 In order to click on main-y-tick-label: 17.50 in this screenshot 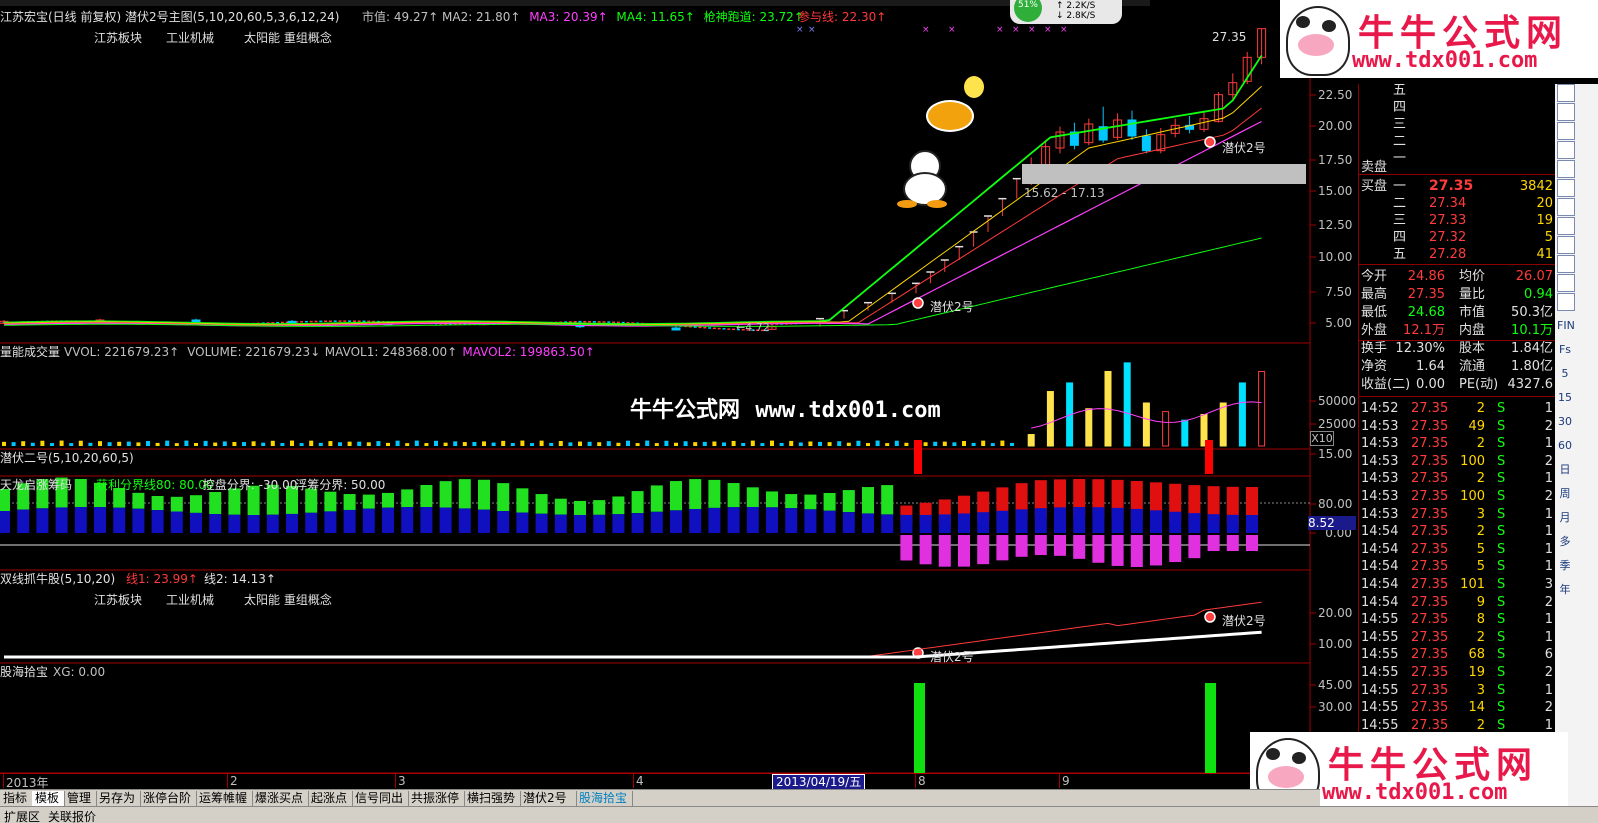, I will do `click(1335, 160)`.